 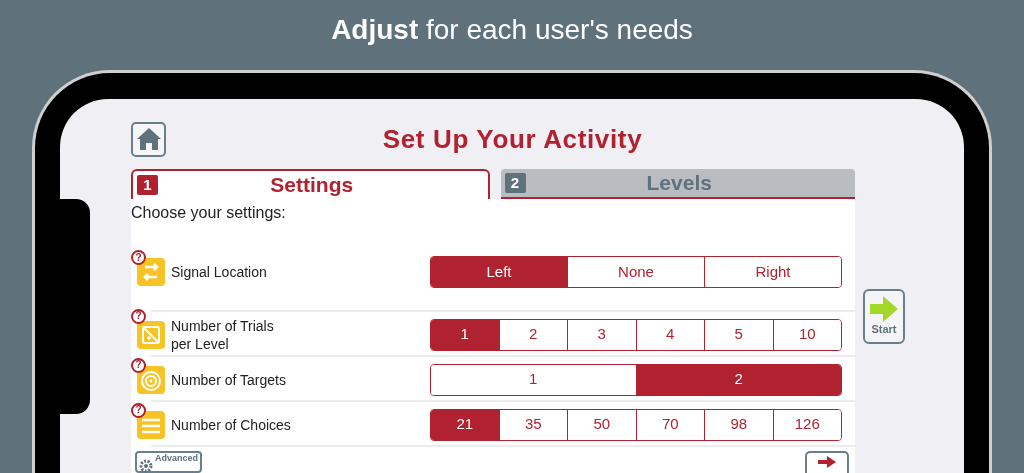 I want to click on tab-number-badge: 2, so click(x=515, y=183).